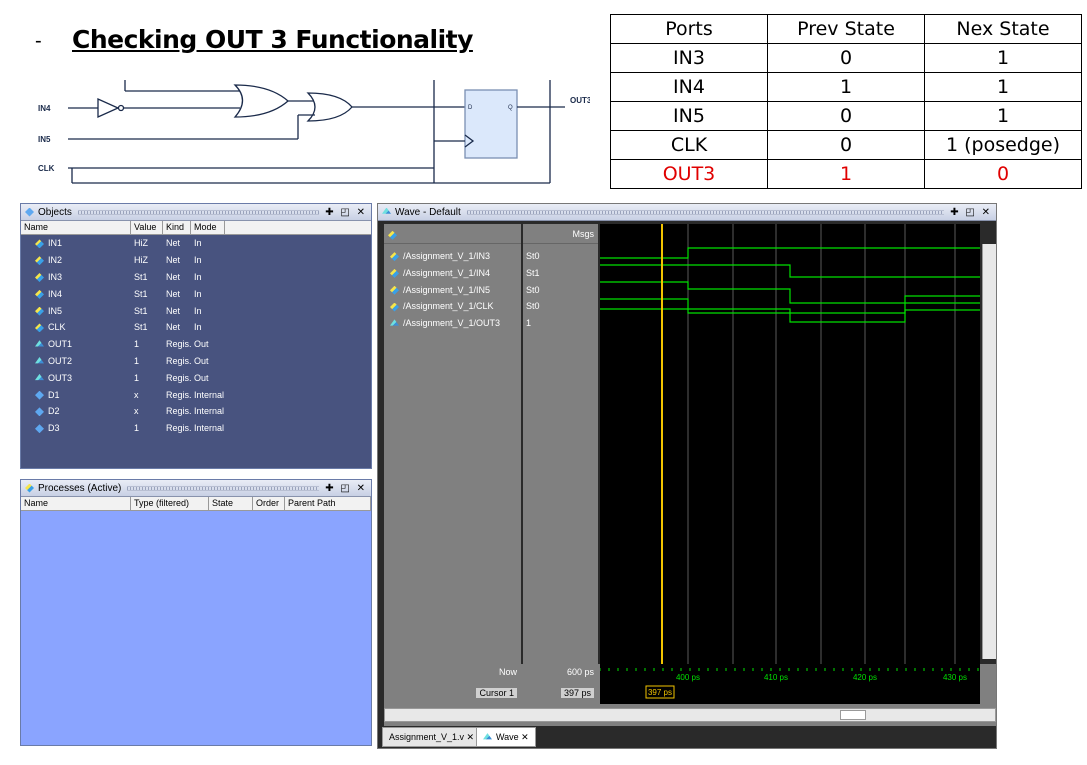  What do you see at coordinates (208, 227) in the screenshot?
I see `column-header-mode: Mode` at bounding box center [208, 227].